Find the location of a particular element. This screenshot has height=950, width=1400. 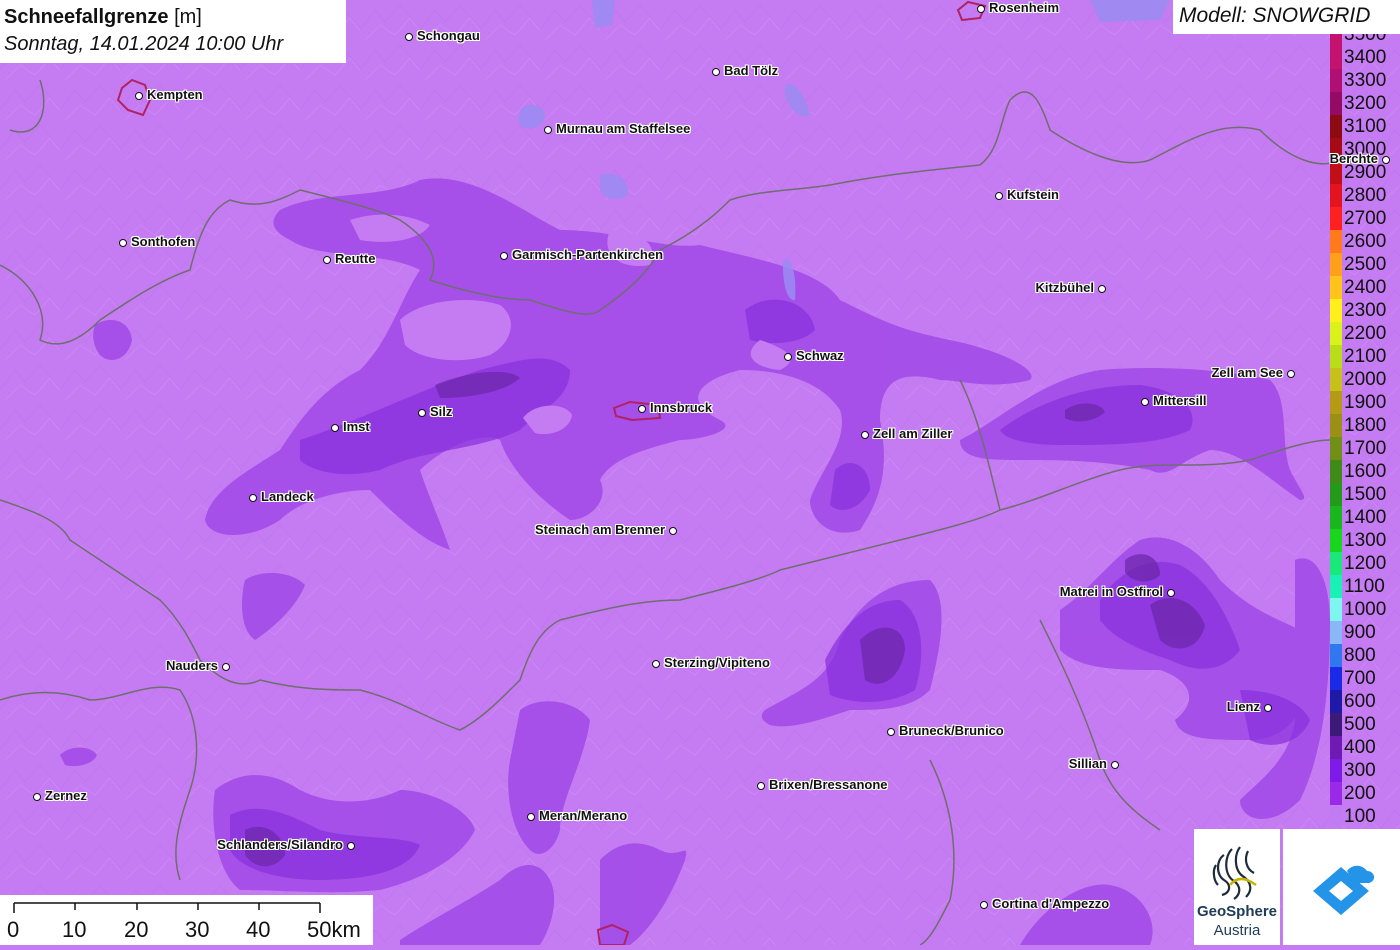

legend-label: 1800 is located at coordinates (1365, 425).